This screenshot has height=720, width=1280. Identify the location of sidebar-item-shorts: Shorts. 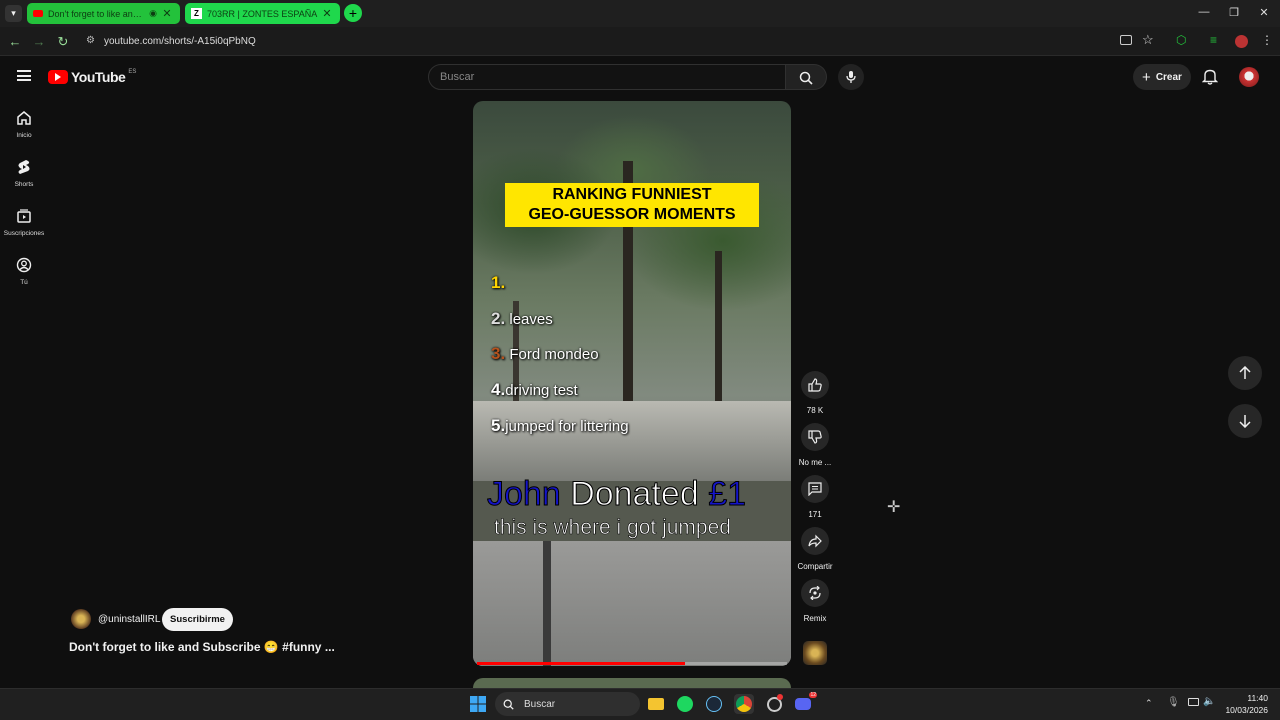
(24, 173).